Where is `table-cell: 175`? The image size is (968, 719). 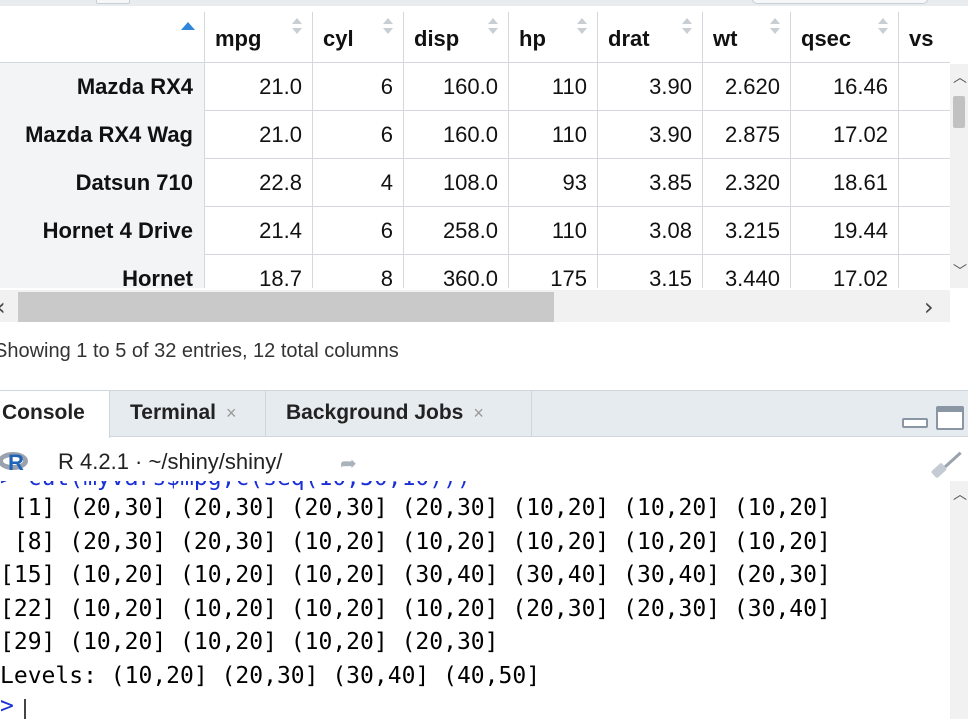
table-cell: 175 is located at coordinates (553, 271).